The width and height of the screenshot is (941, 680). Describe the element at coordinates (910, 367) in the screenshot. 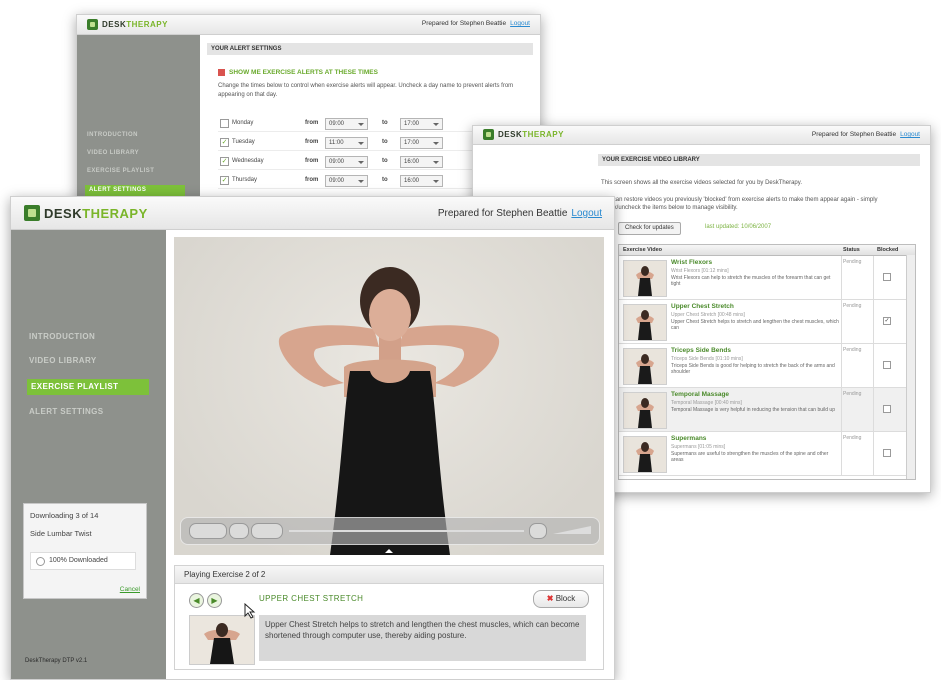

I see `table-scrollbar` at that location.